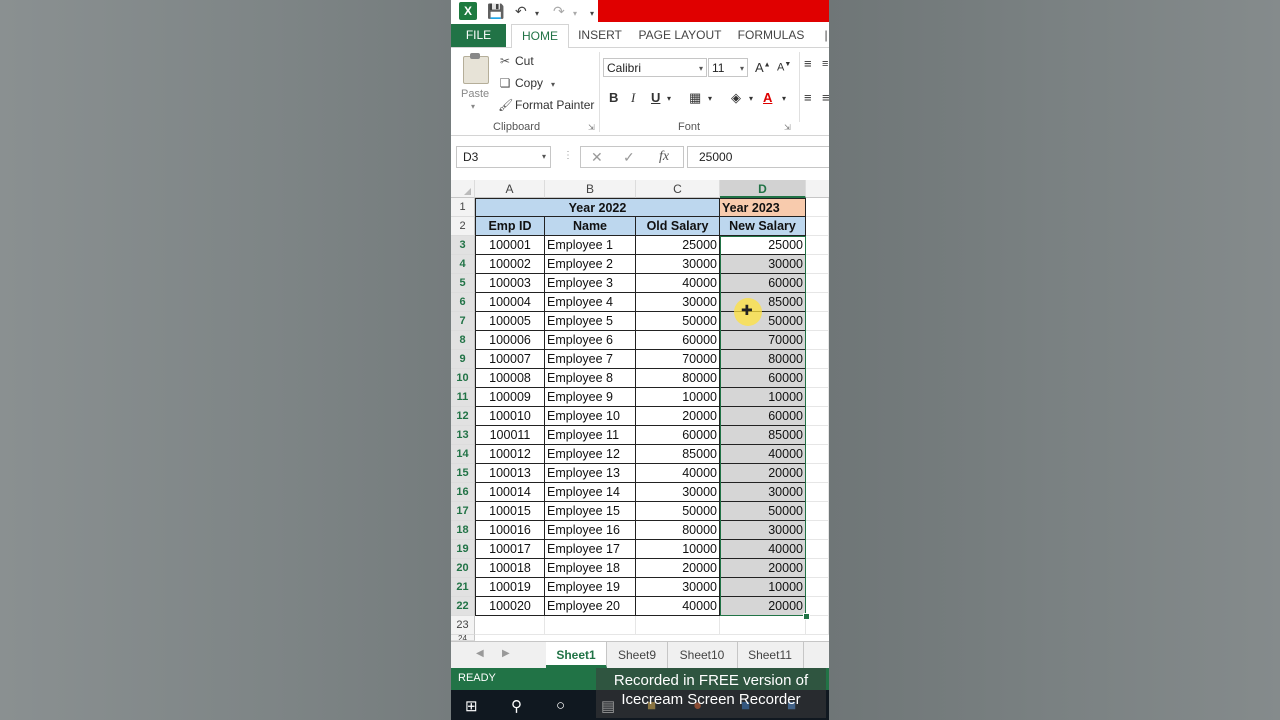 The image size is (1280, 720). I want to click on row-header: 9, so click(463, 359).